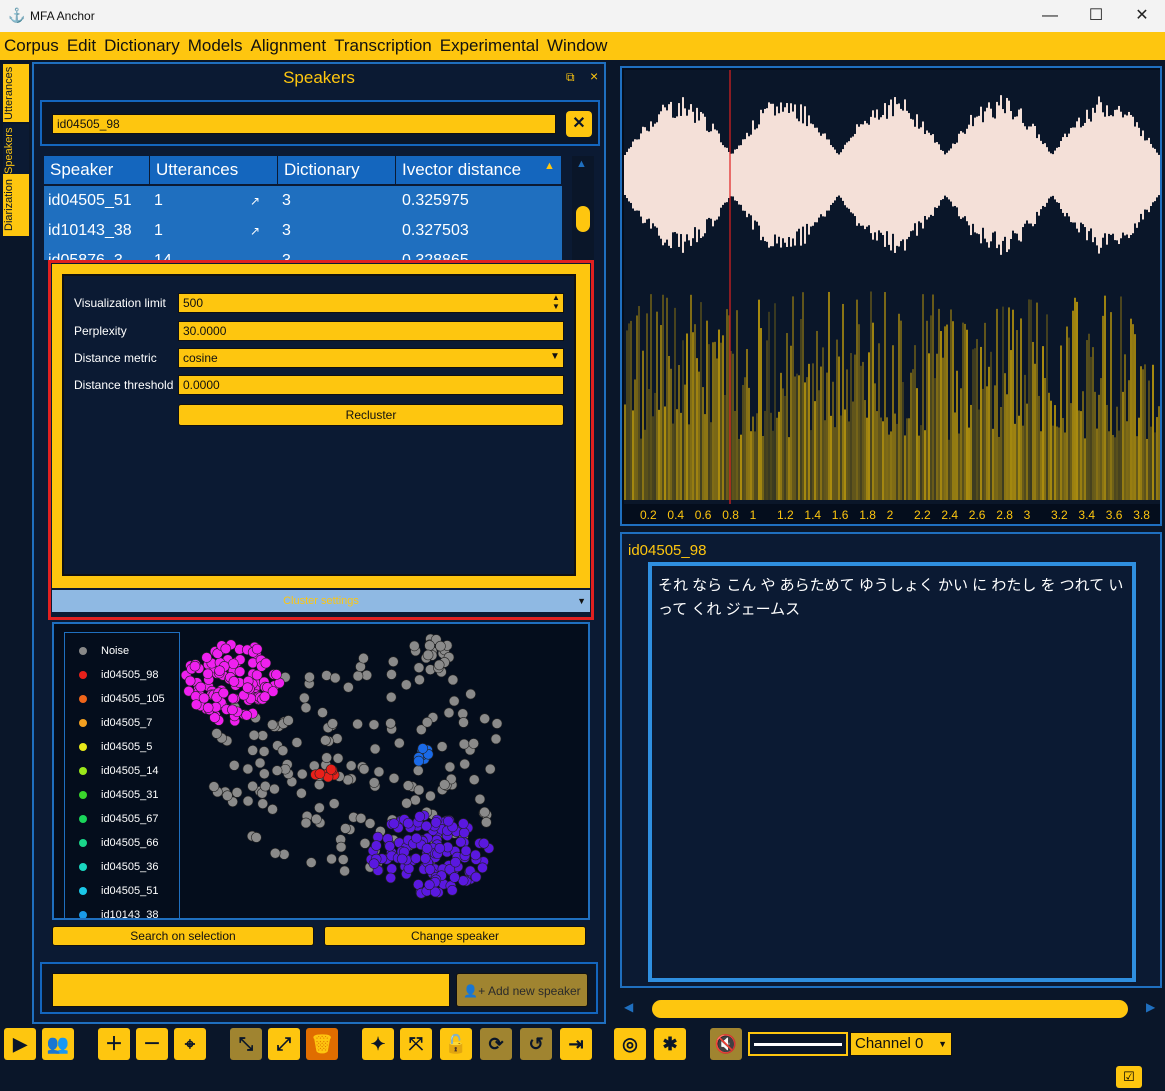 Image resolution: width=1165 pixels, height=1091 pixels. Describe the element at coordinates (581, 164) in the screenshot. I see `scroll-up-icon: ▲` at that location.